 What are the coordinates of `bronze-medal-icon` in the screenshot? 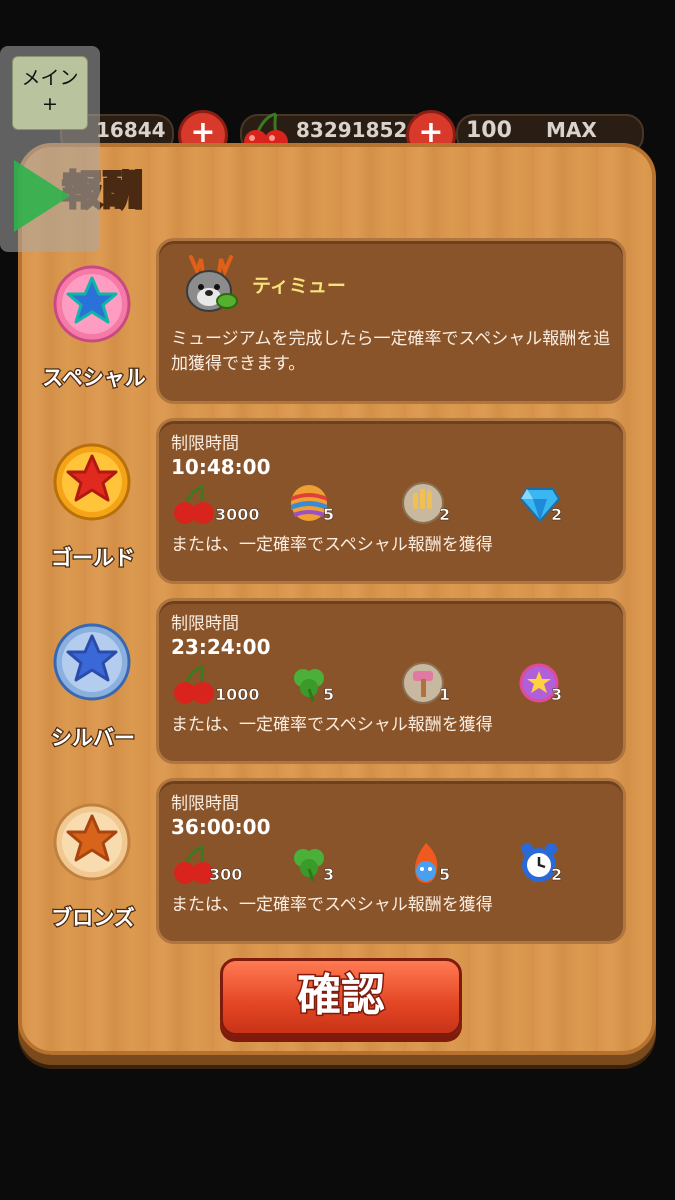 It's located at (92, 842).